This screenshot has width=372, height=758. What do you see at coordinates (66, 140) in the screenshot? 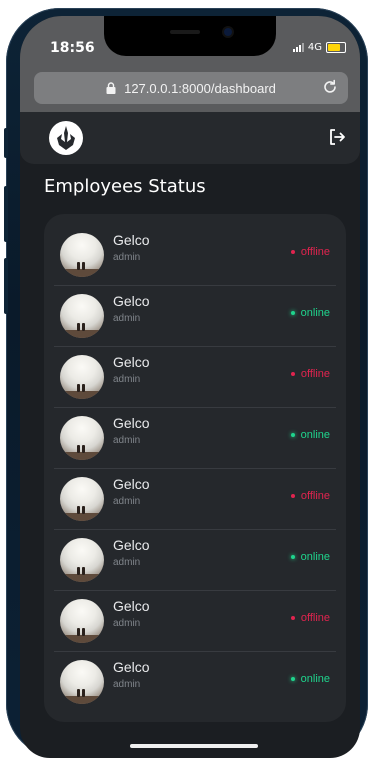
I see `rebel-alliance-icon` at bounding box center [66, 140].